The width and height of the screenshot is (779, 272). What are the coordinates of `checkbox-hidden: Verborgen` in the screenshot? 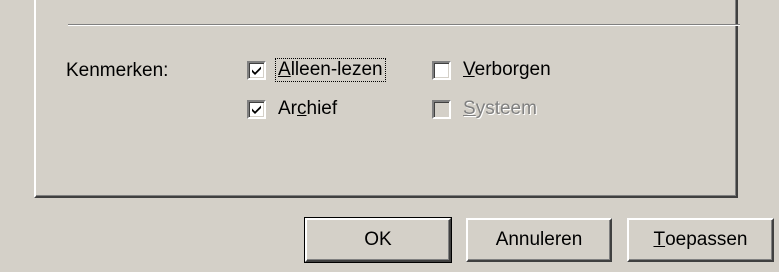 It's located at (492, 70).